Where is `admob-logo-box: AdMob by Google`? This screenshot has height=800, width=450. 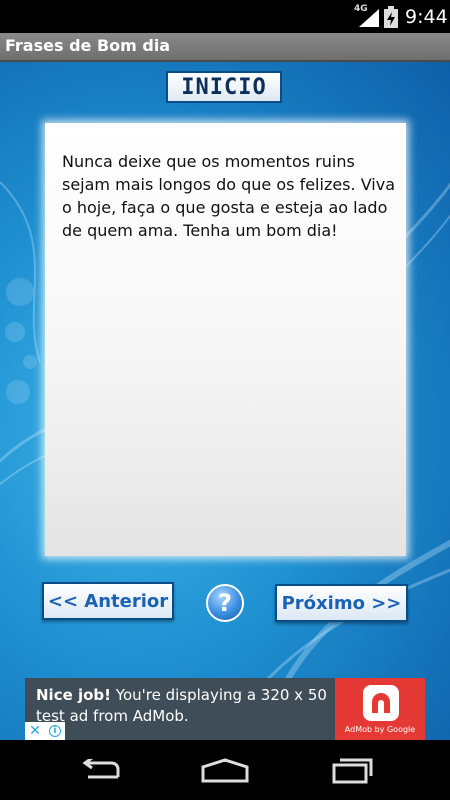
admob-logo-box: AdMob by Google is located at coordinates (380, 709).